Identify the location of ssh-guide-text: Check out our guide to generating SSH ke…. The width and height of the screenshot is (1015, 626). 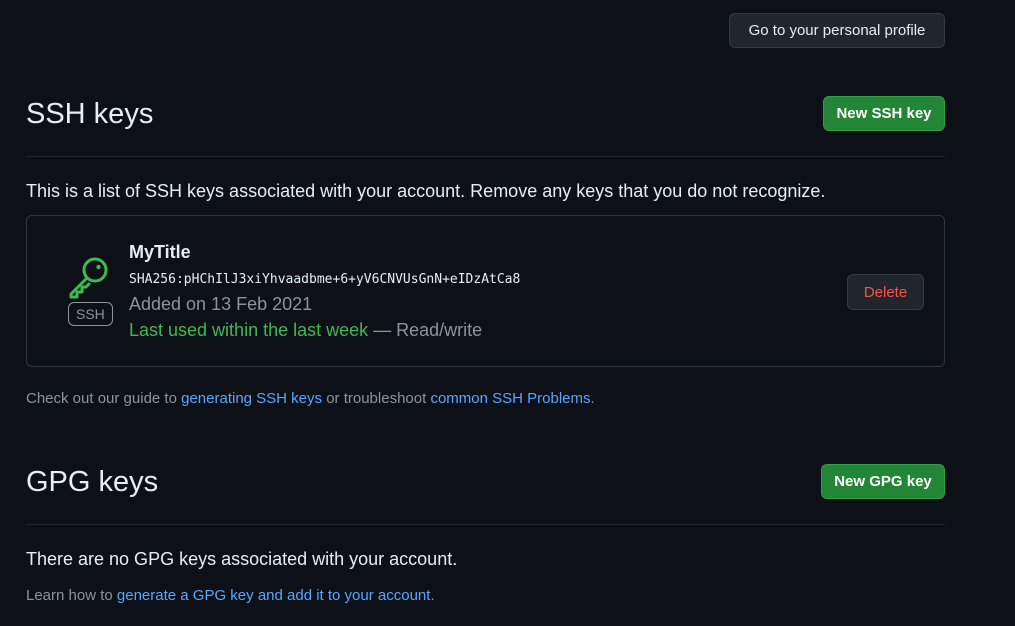
(310, 399).